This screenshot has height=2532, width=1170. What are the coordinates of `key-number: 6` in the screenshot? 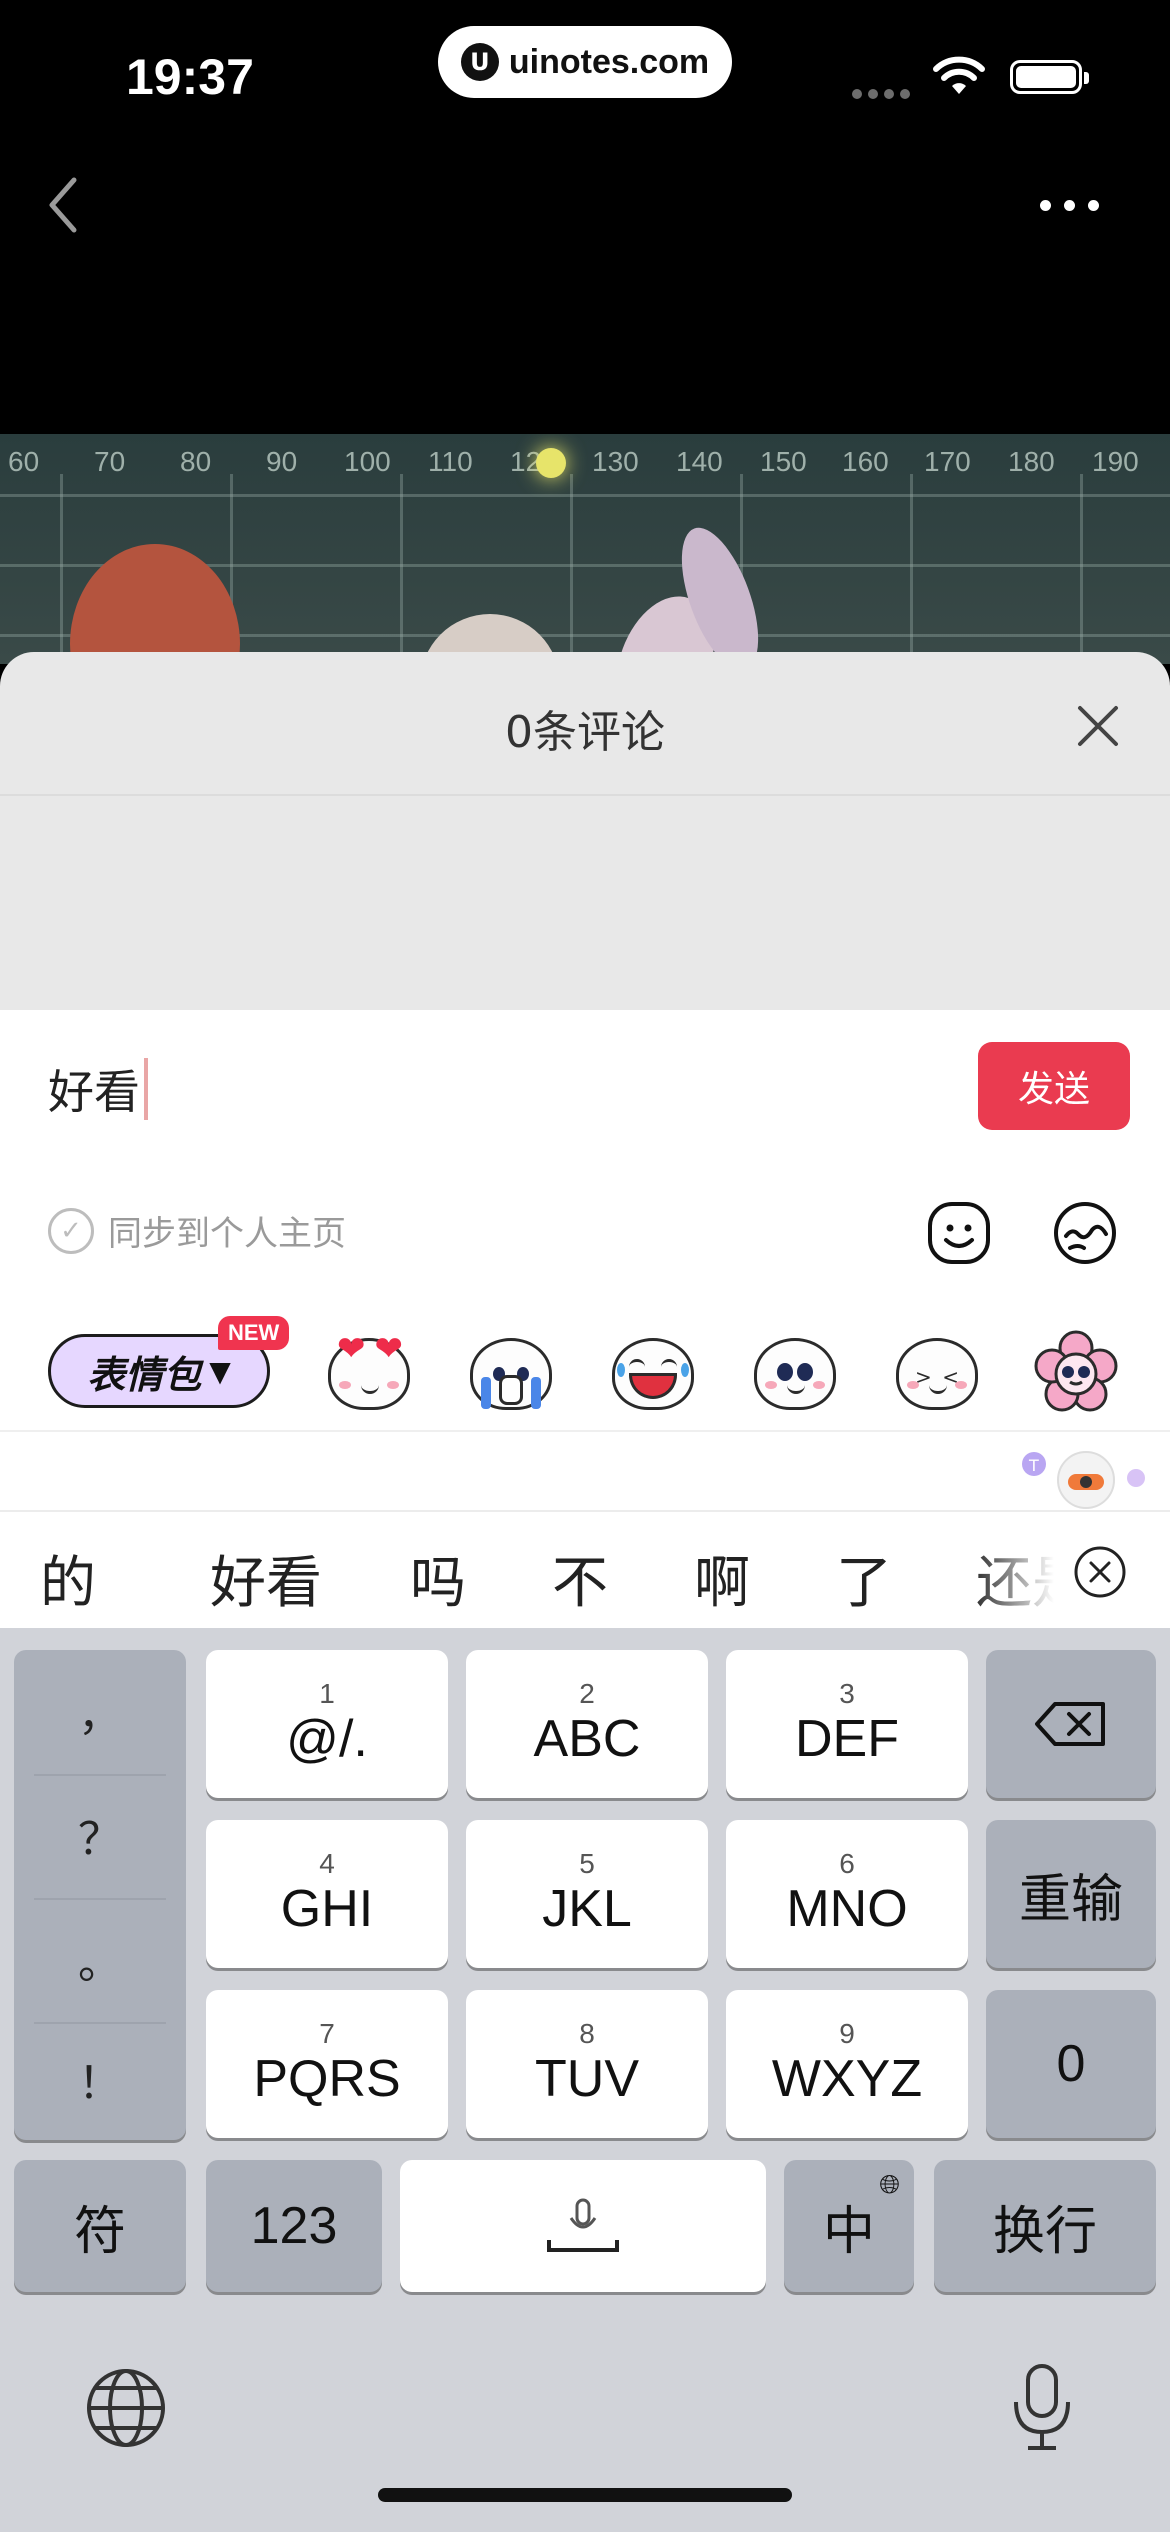 It's located at (847, 1863).